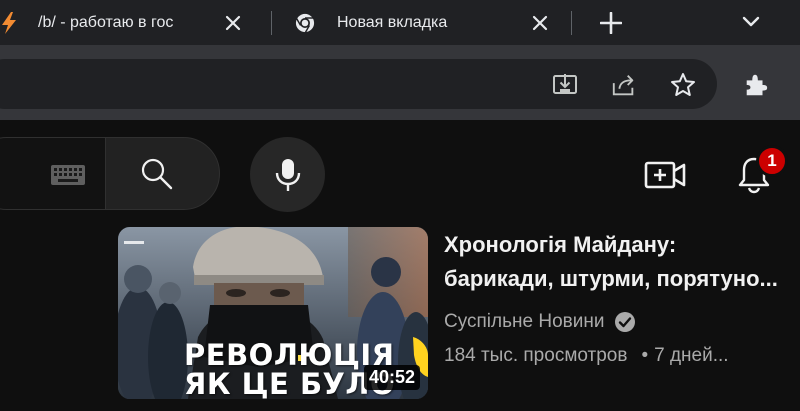 The image size is (800, 411). Describe the element at coordinates (358, 84) in the screenshot. I see `address-bar` at that location.